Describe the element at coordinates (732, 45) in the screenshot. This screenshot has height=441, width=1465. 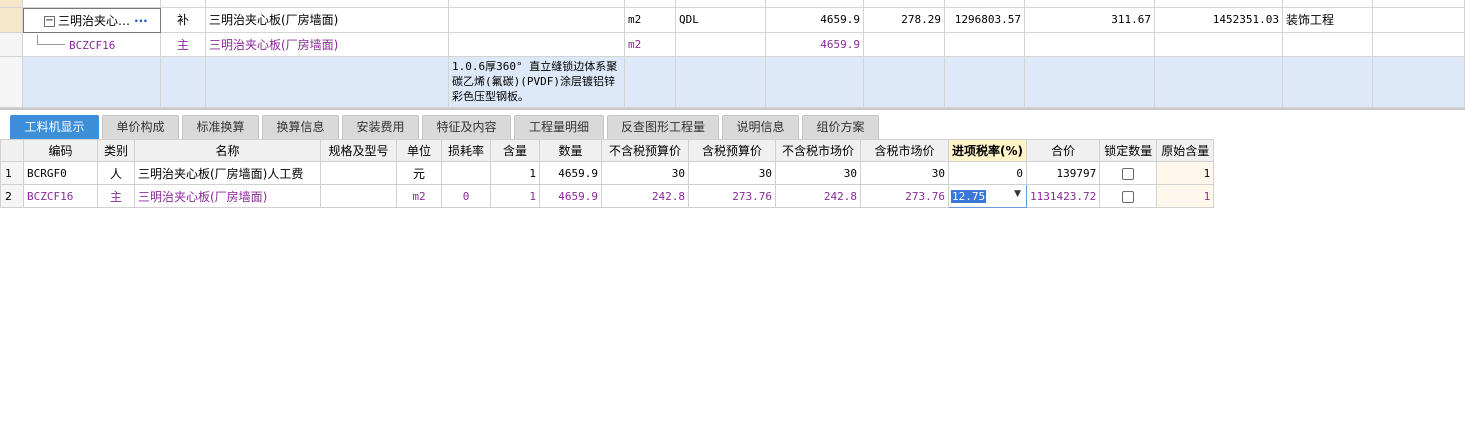
I see `table-row: BCZCF16 主 三明治夹心板(厂房墙面) m2 4659.9` at that location.